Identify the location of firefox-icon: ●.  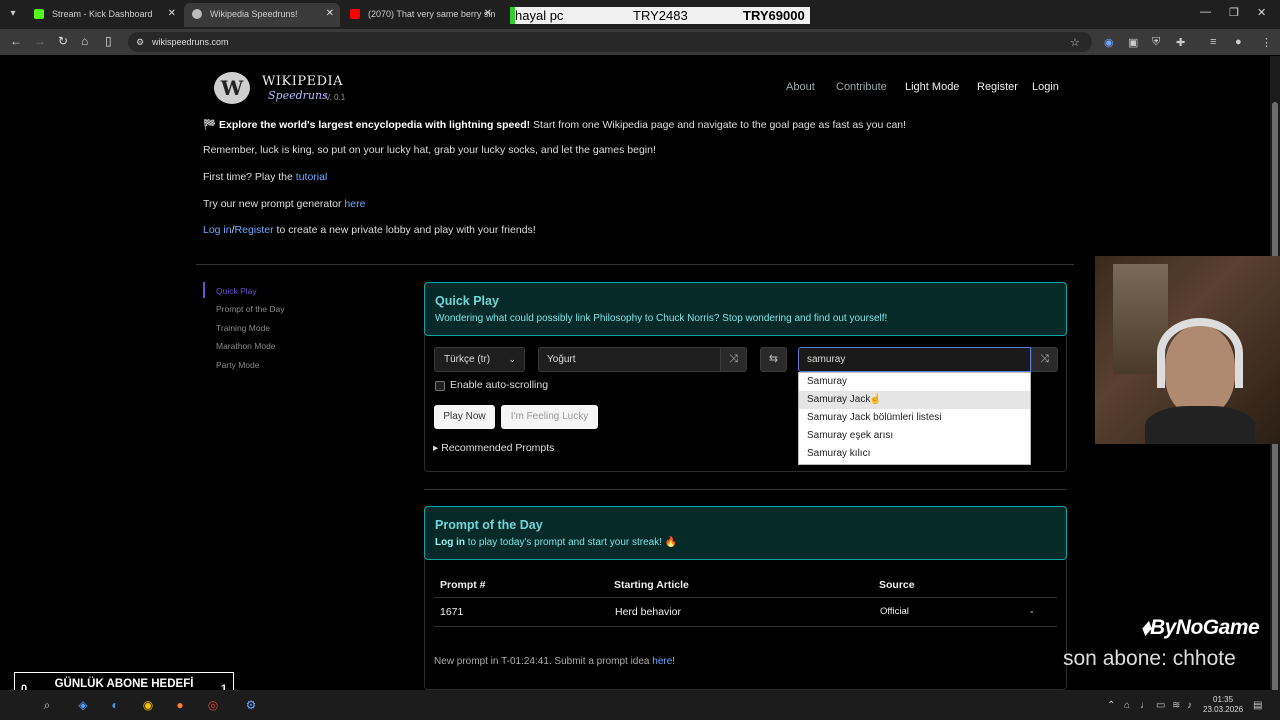
(180, 705).